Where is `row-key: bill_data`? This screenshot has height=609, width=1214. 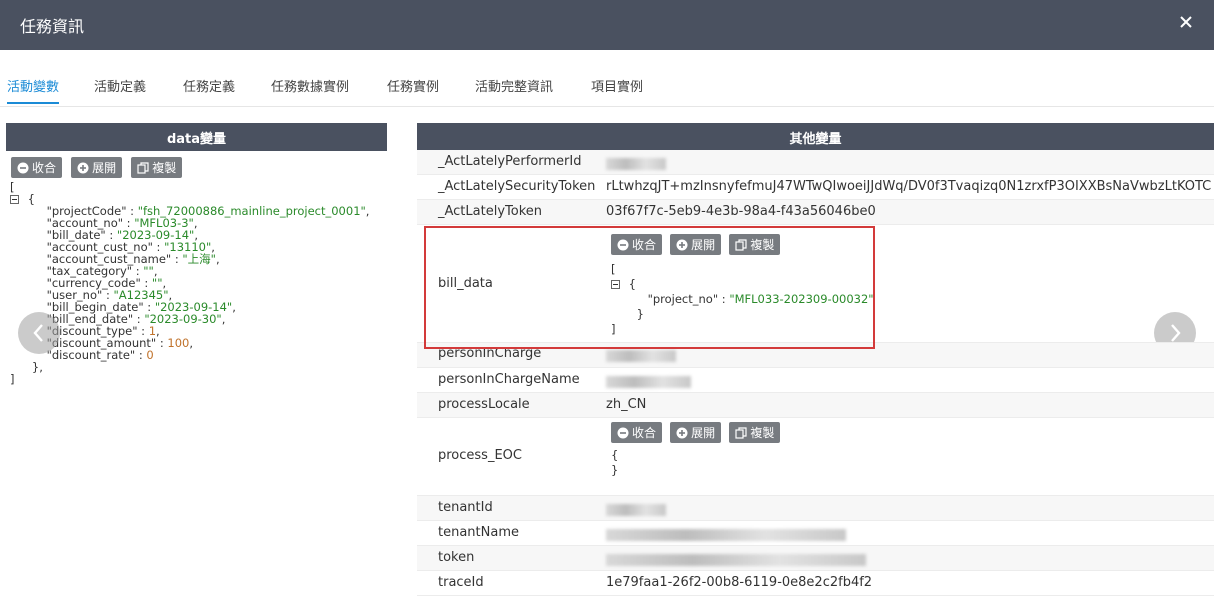
row-key: bill_data is located at coordinates (465, 283).